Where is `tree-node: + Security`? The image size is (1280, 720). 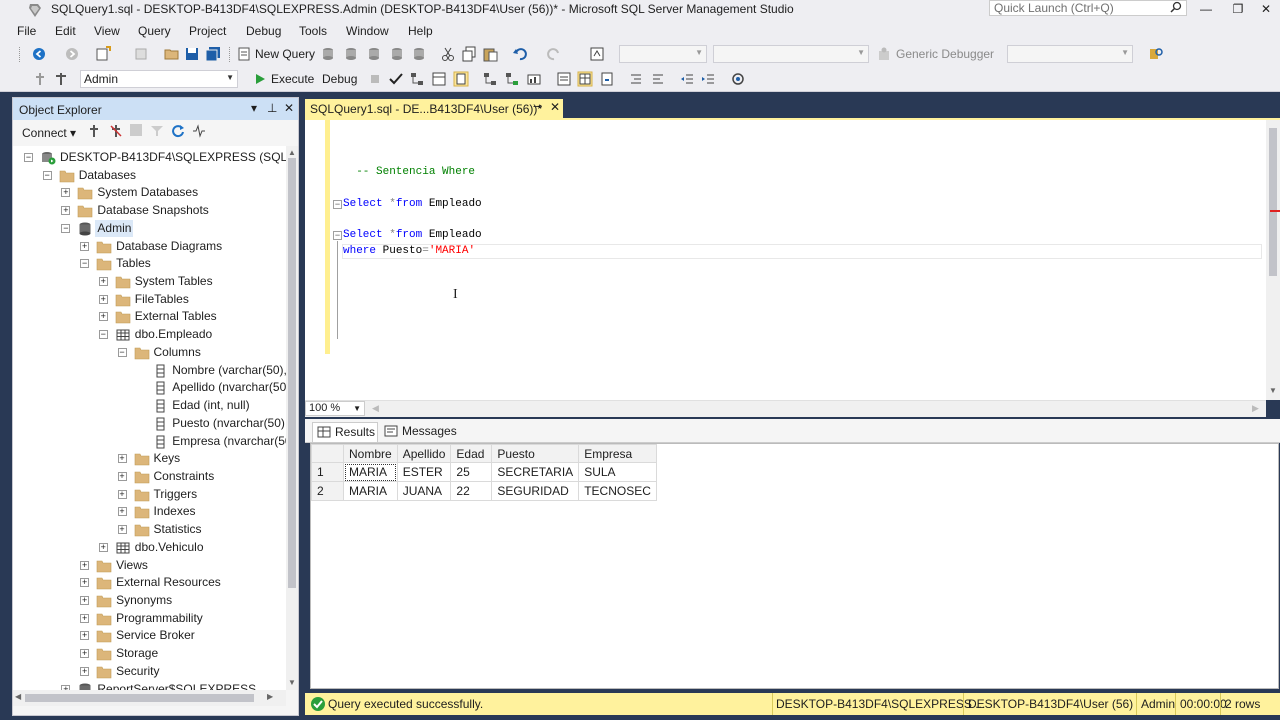
tree-node: + Security is located at coordinates (149, 671).